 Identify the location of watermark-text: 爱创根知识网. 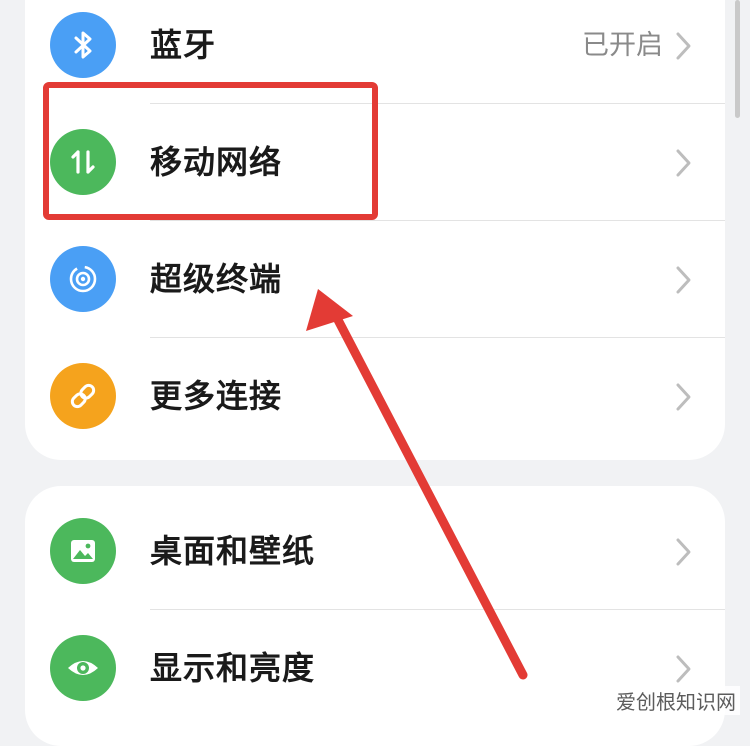
(676, 700).